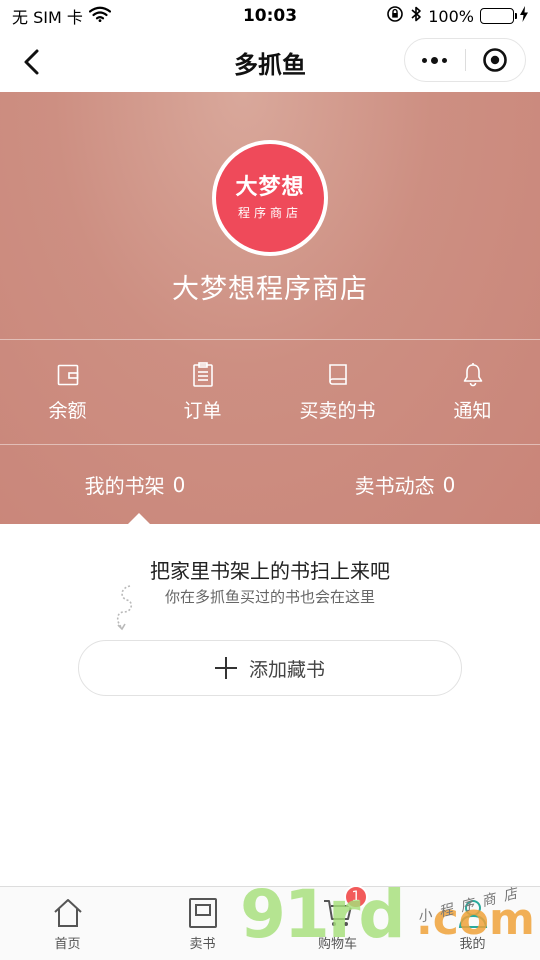 Image resolution: width=540 pixels, height=960 pixels. I want to click on tab-sell-books: 卖书, so click(202, 923).